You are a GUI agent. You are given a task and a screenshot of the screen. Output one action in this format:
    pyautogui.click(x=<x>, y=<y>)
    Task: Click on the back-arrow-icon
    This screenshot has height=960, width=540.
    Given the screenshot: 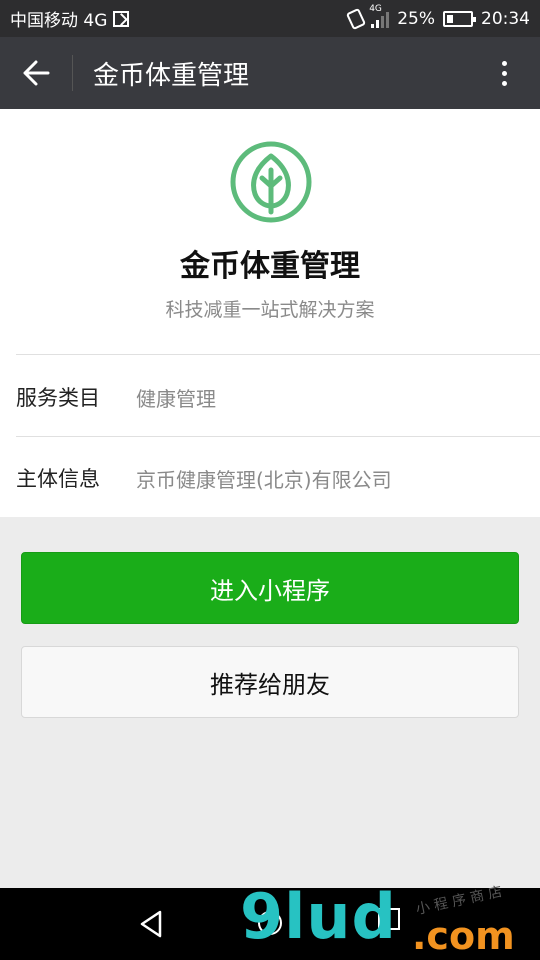 What is the action you would take?
    pyautogui.click(x=36, y=73)
    